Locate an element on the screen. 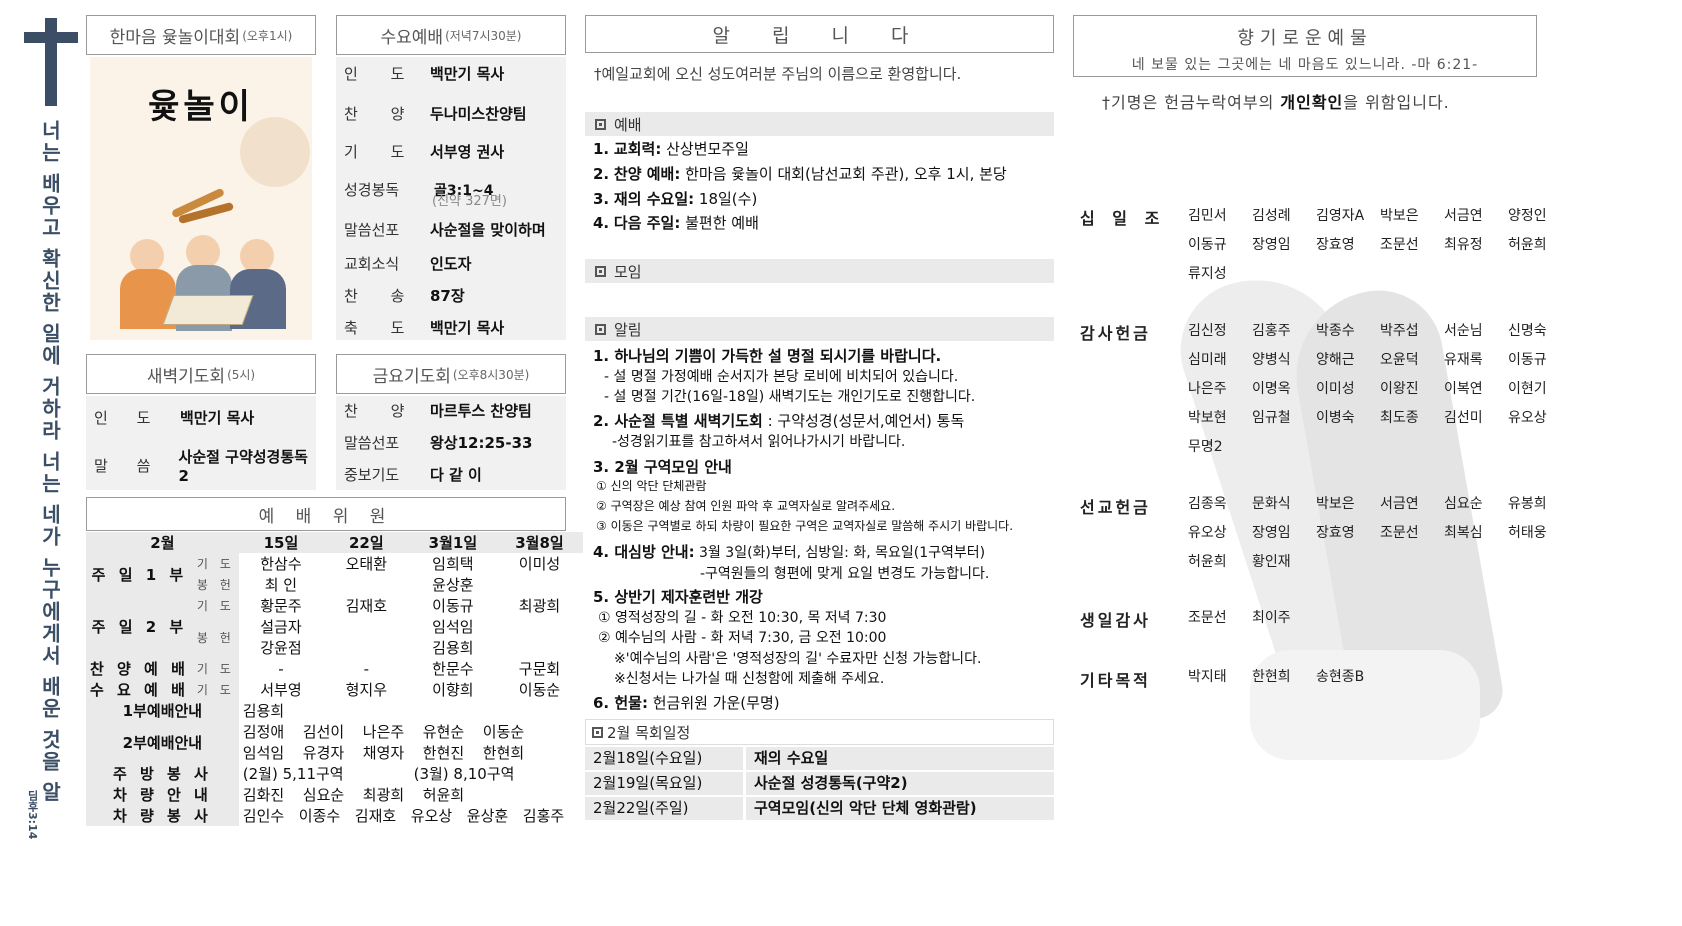 The height and width of the screenshot is (926, 1682). news-sub: -구역원들의 형편에 맞게 요일 변경도 가능합니다. is located at coordinates (845, 574).